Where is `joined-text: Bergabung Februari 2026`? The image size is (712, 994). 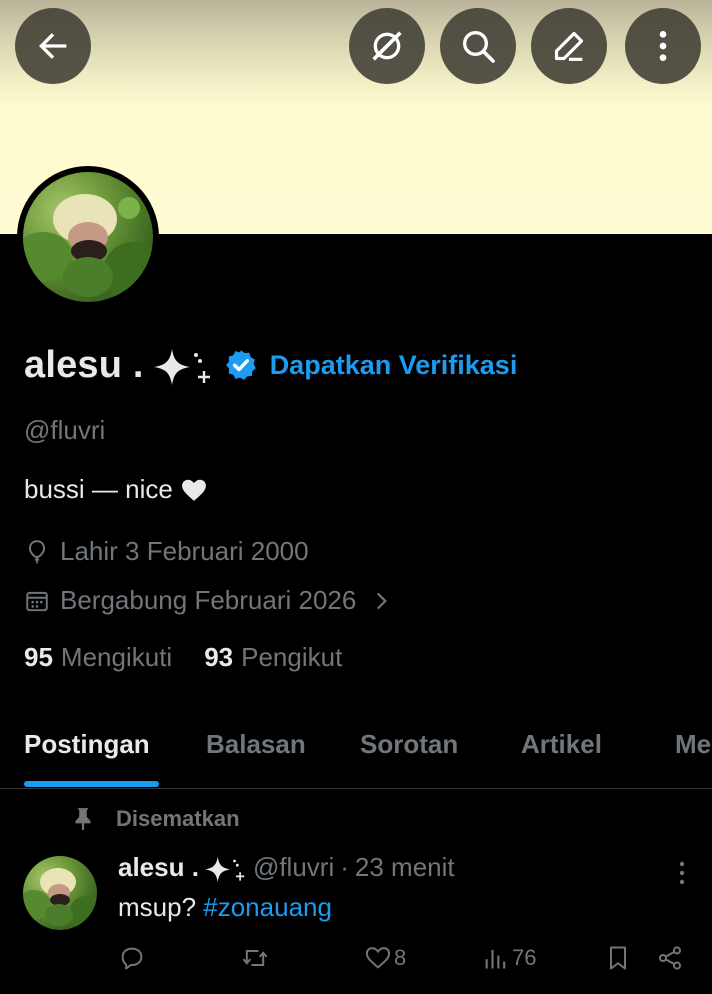
joined-text: Bergabung Februari 2026 is located at coordinates (208, 600).